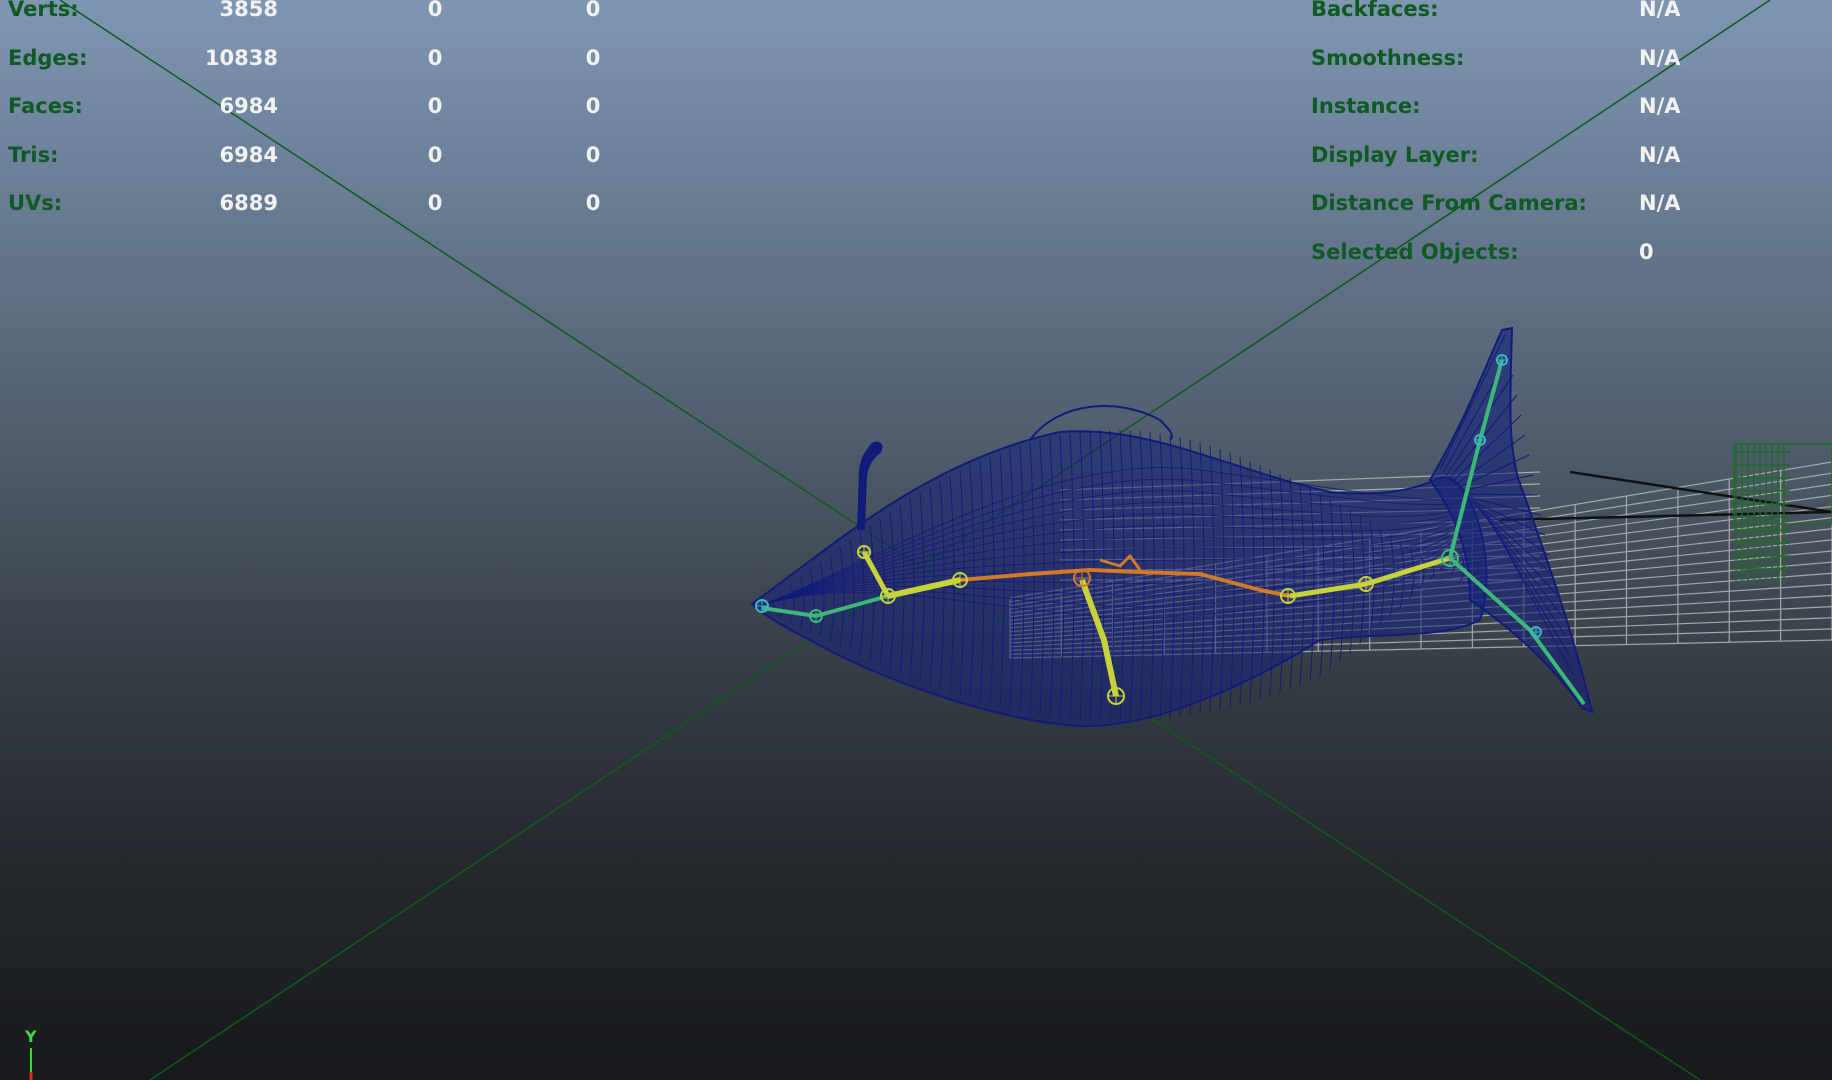 This screenshot has height=1080, width=1832. Describe the element at coordinates (248, 10) in the screenshot. I see `stat-value: 3858` at that location.